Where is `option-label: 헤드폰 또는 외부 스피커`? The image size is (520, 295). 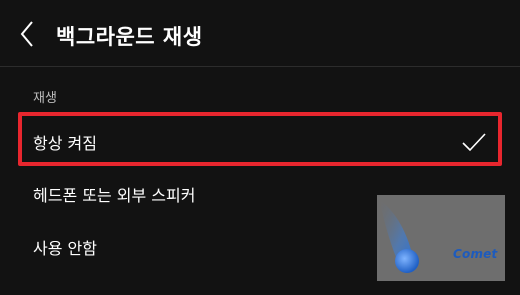 option-label: 헤드폰 또는 외부 스피커 is located at coordinates (114, 195).